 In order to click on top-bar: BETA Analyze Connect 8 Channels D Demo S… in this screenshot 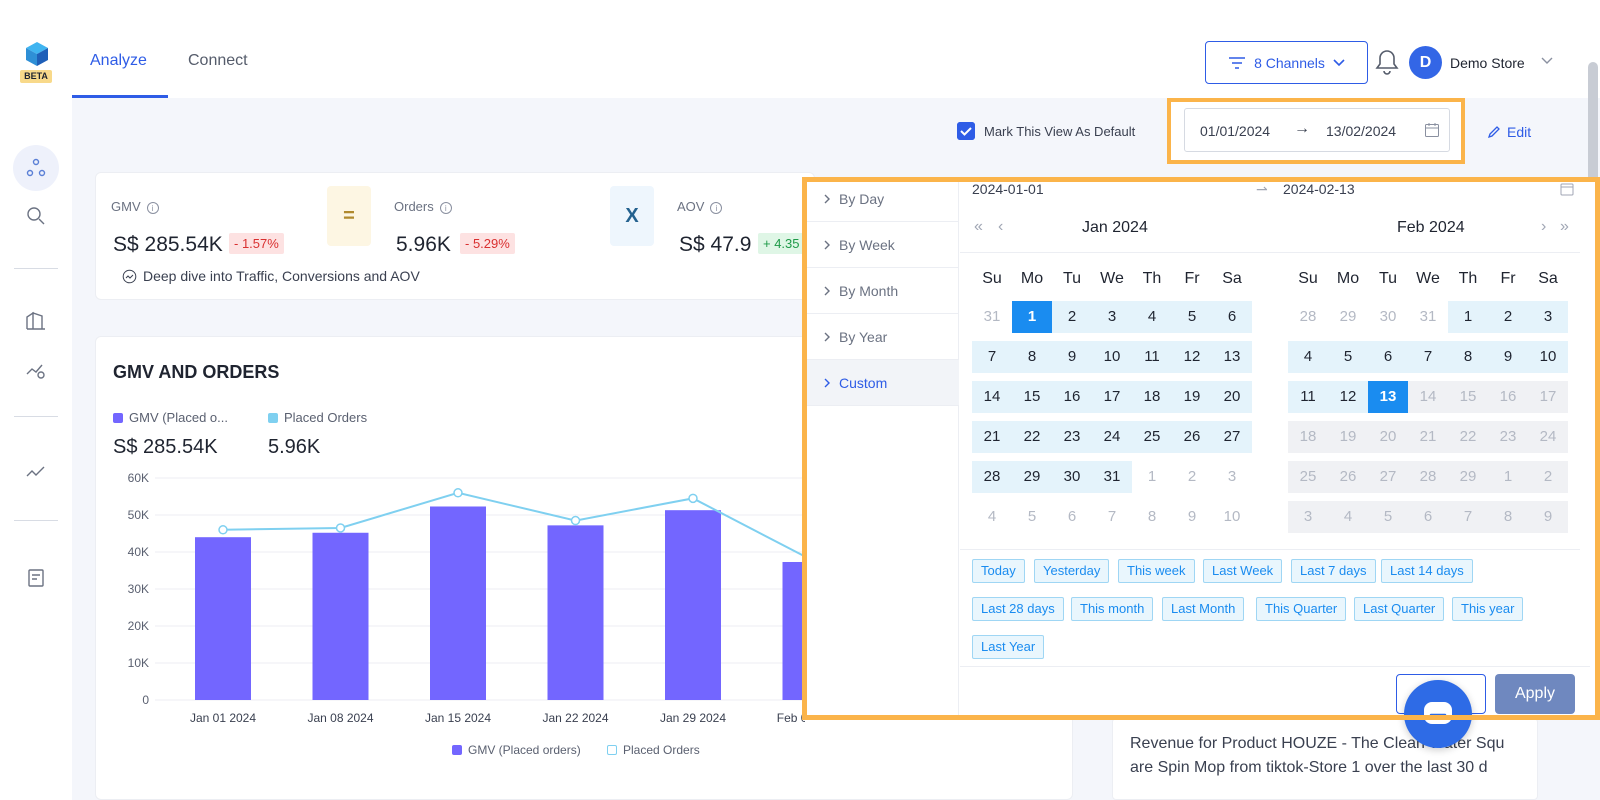, I will do `click(800, 49)`.